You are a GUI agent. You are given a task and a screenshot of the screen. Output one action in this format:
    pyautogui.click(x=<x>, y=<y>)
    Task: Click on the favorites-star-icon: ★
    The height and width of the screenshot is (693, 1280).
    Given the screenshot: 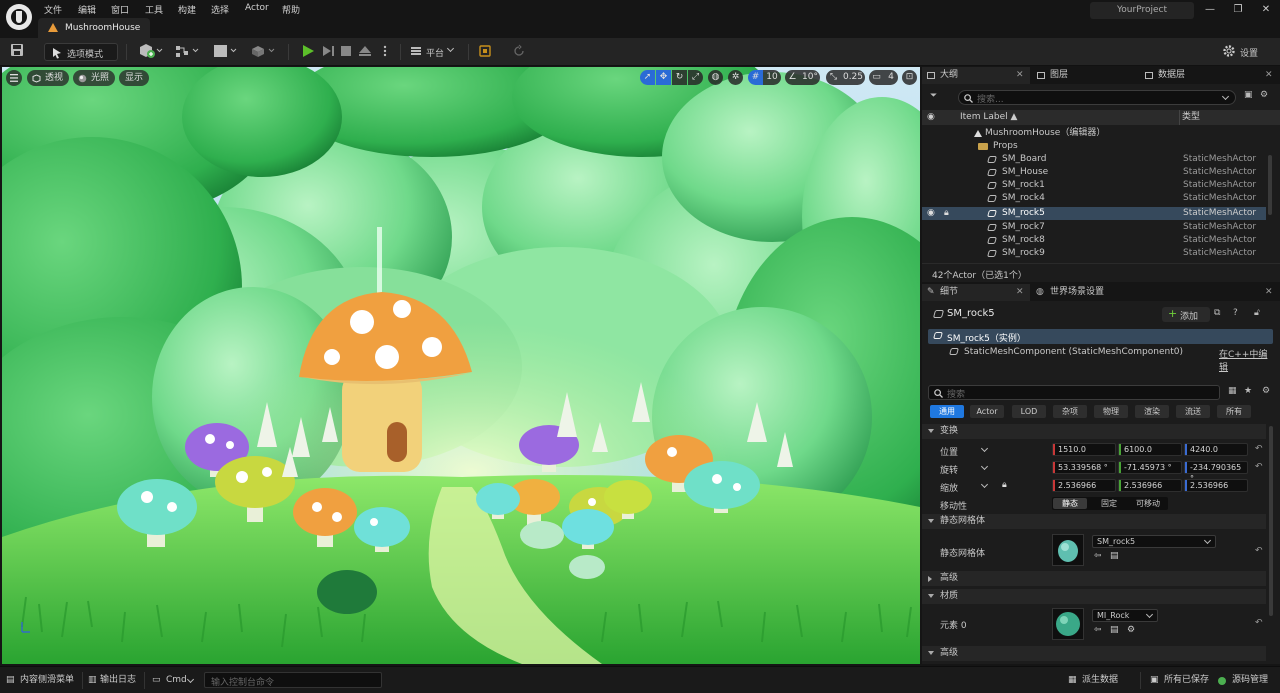 What is the action you would take?
    pyautogui.click(x=1250, y=391)
    